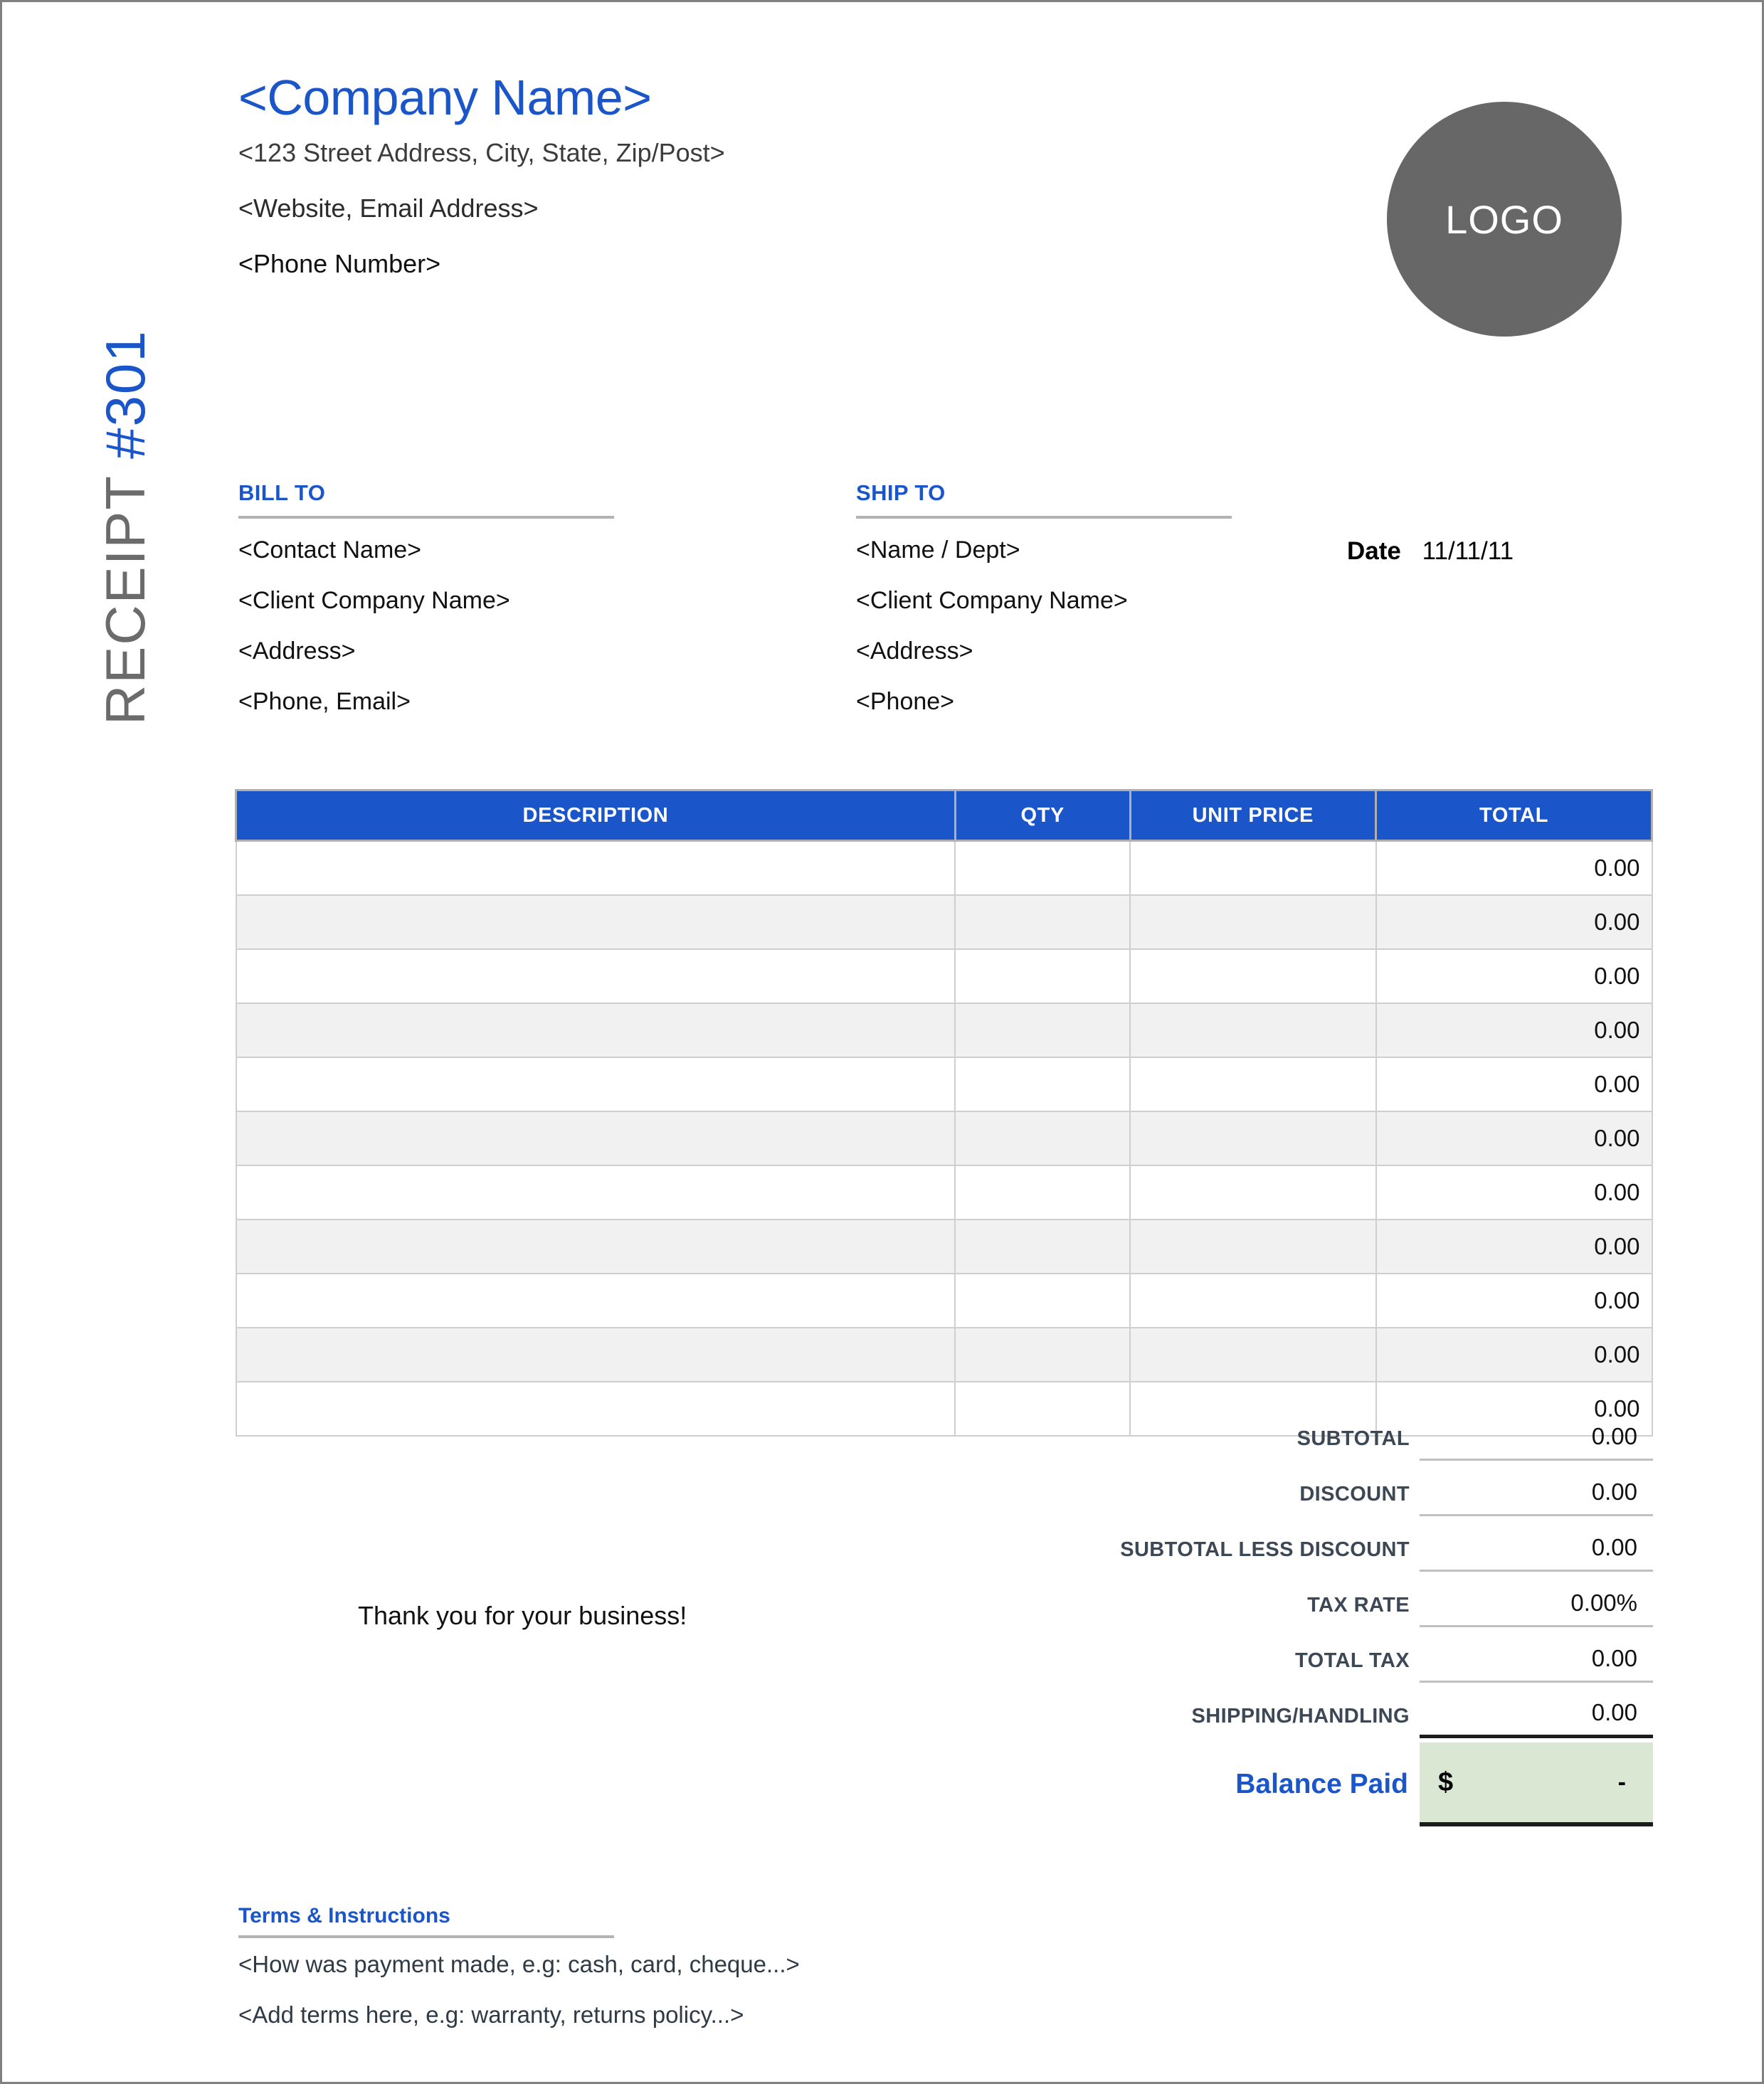  Describe the element at coordinates (1044, 652) in the screenshot. I see `ship-to-line-3: <Address>` at that location.